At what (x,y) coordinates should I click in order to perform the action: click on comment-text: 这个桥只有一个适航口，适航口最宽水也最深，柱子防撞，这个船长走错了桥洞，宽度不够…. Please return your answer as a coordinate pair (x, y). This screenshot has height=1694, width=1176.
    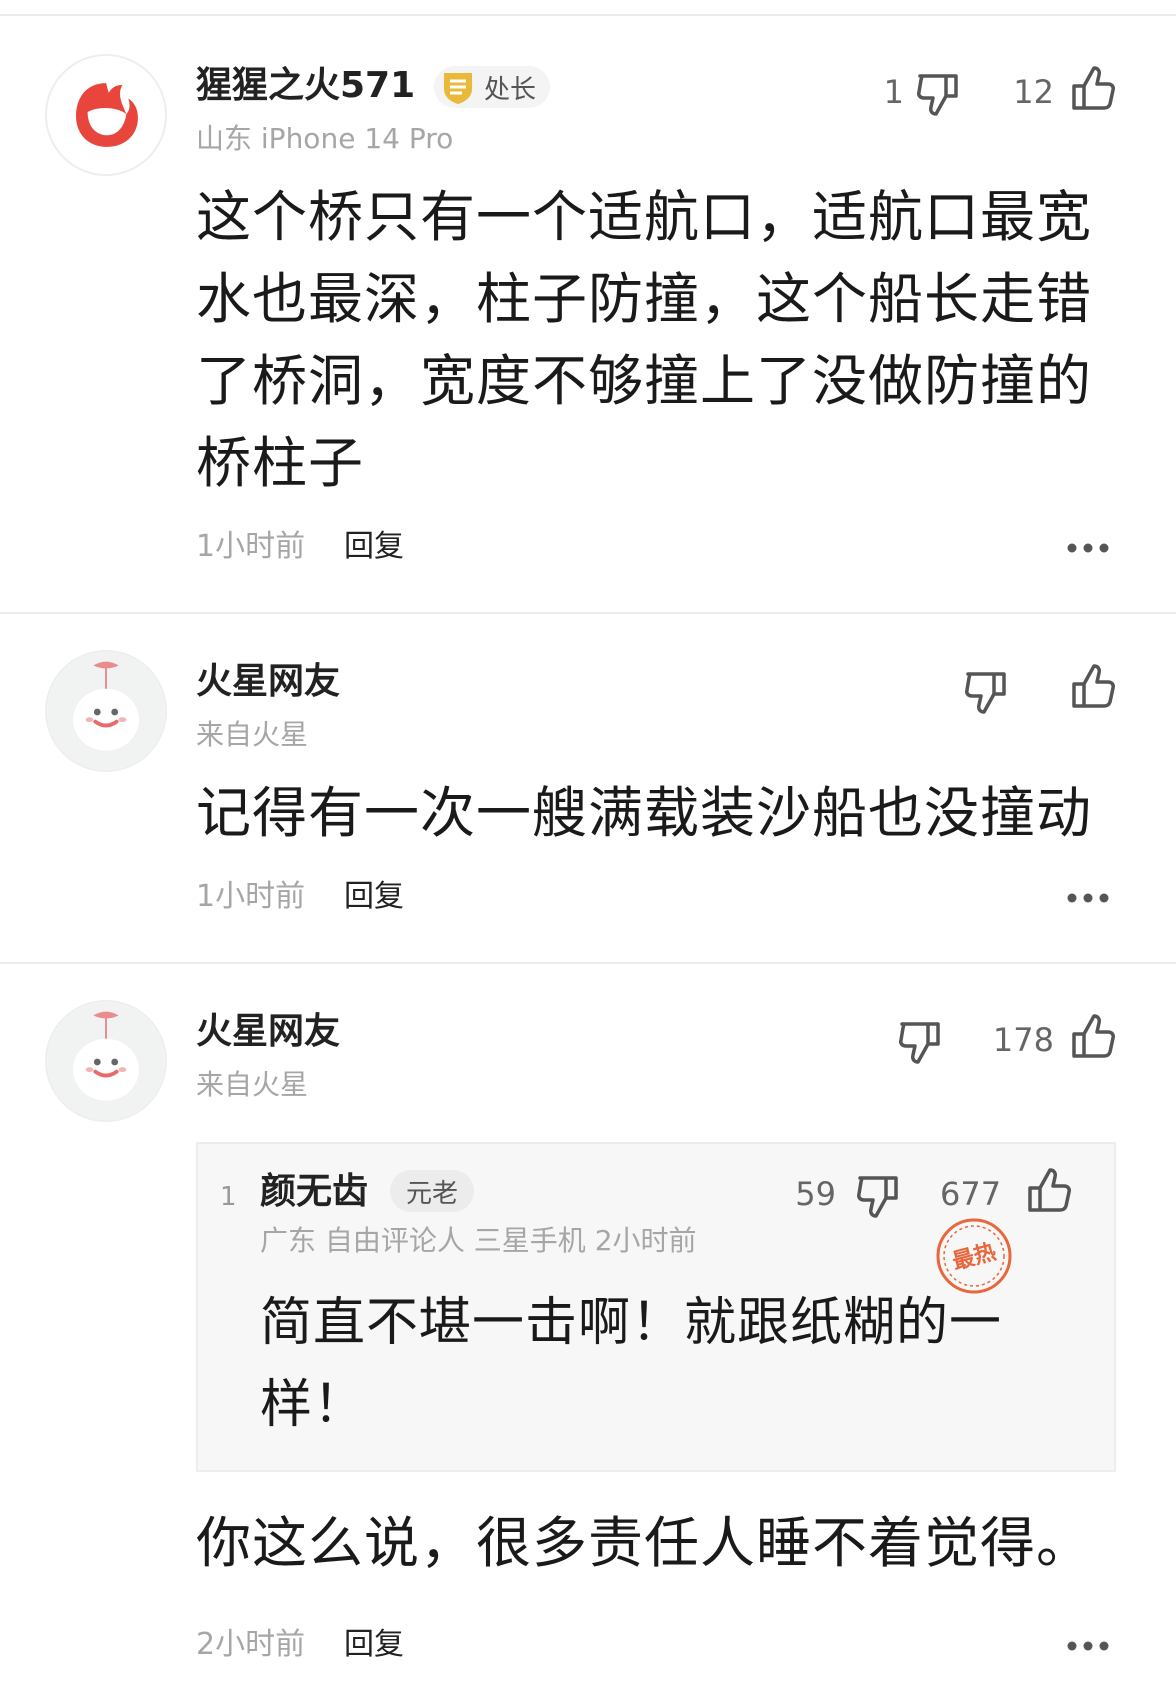
    Looking at the image, I should click on (644, 340).